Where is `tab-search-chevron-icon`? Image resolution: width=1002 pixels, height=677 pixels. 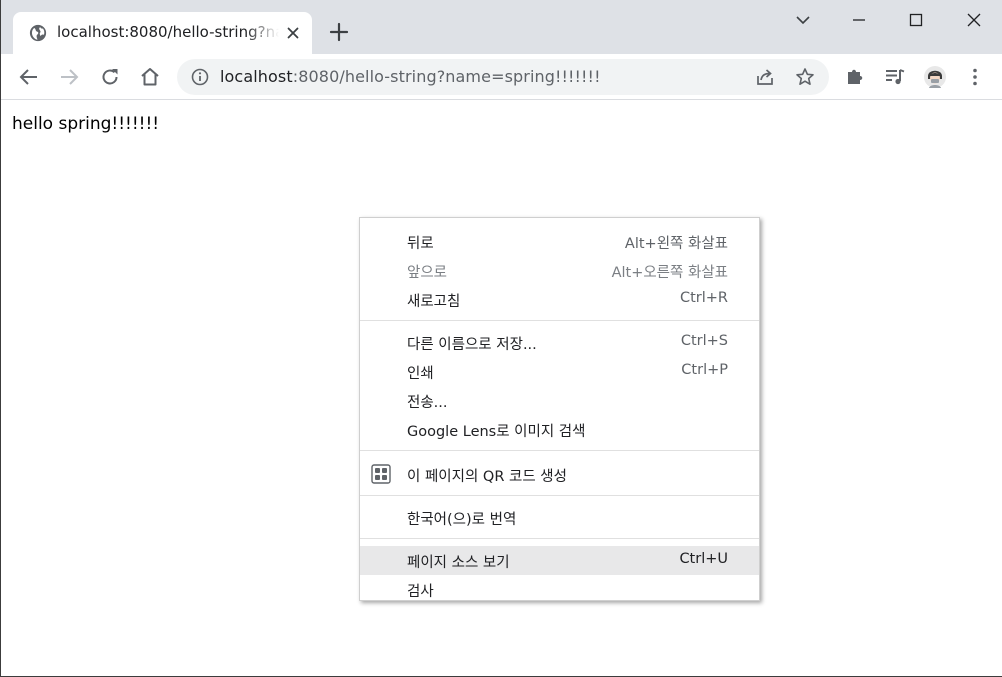 tab-search-chevron-icon is located at coordinates (803, 20).